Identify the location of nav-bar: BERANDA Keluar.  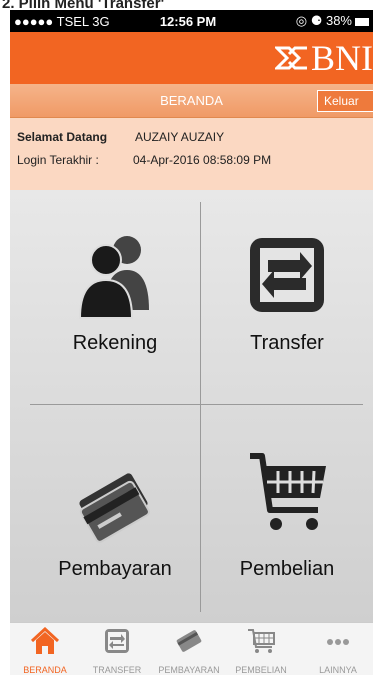
(191, 101).